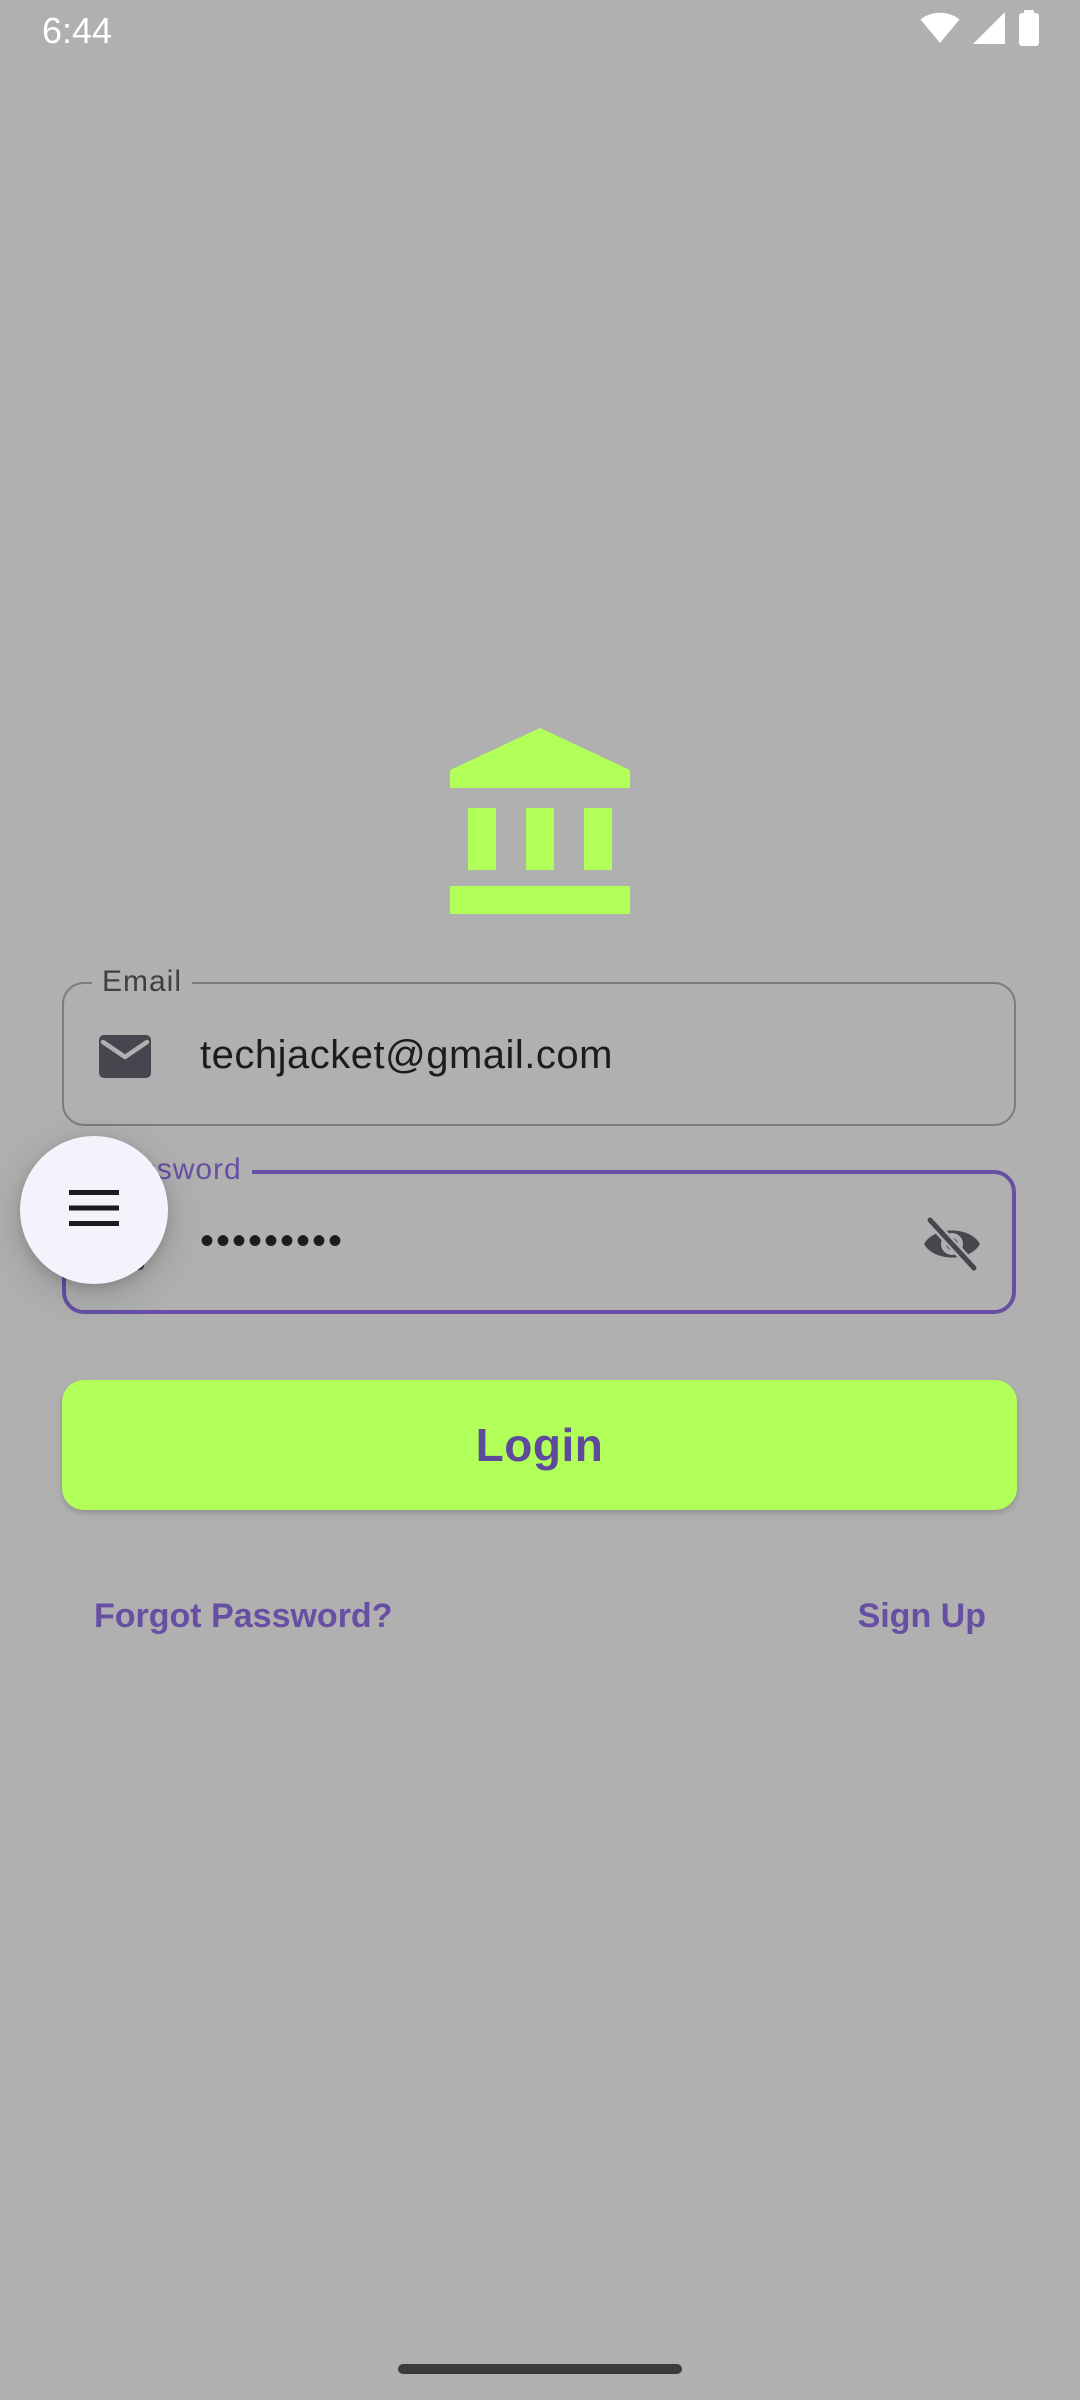 The image size is (1080, 2400). I want to click on email-field-label: Email, so click(142, 982).